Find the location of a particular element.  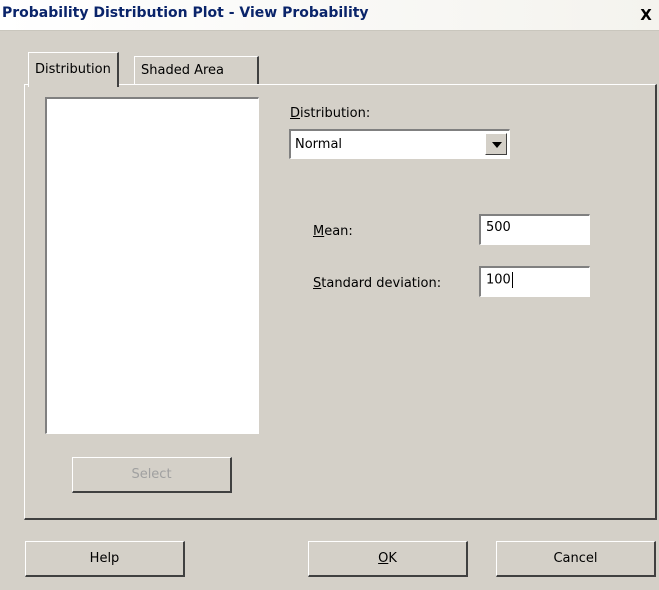

help-button: Help is located at coordinates (105, 559).